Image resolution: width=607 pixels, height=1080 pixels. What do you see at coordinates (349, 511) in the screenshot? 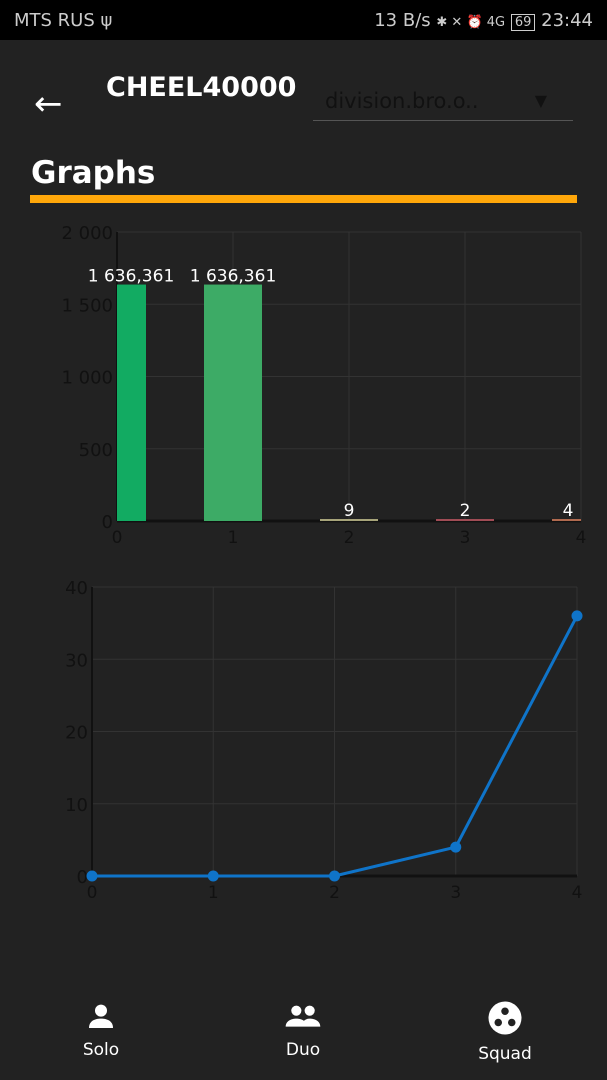
I see `bar-value-label: 9` at bounding box center [349, 511].